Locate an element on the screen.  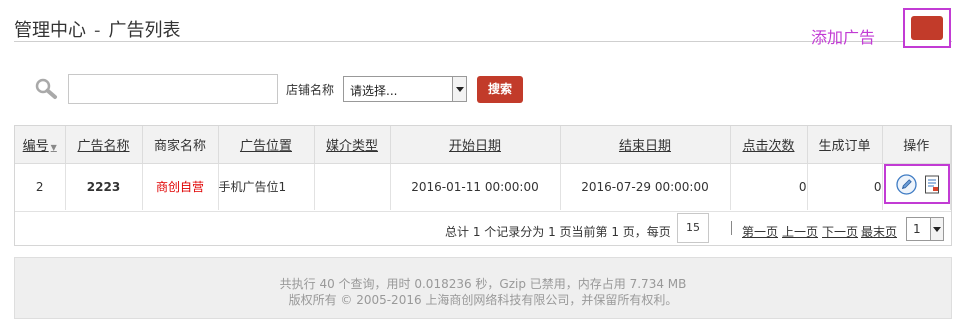
col-start-date: 开始日期 is located at coordinates (475, 145).